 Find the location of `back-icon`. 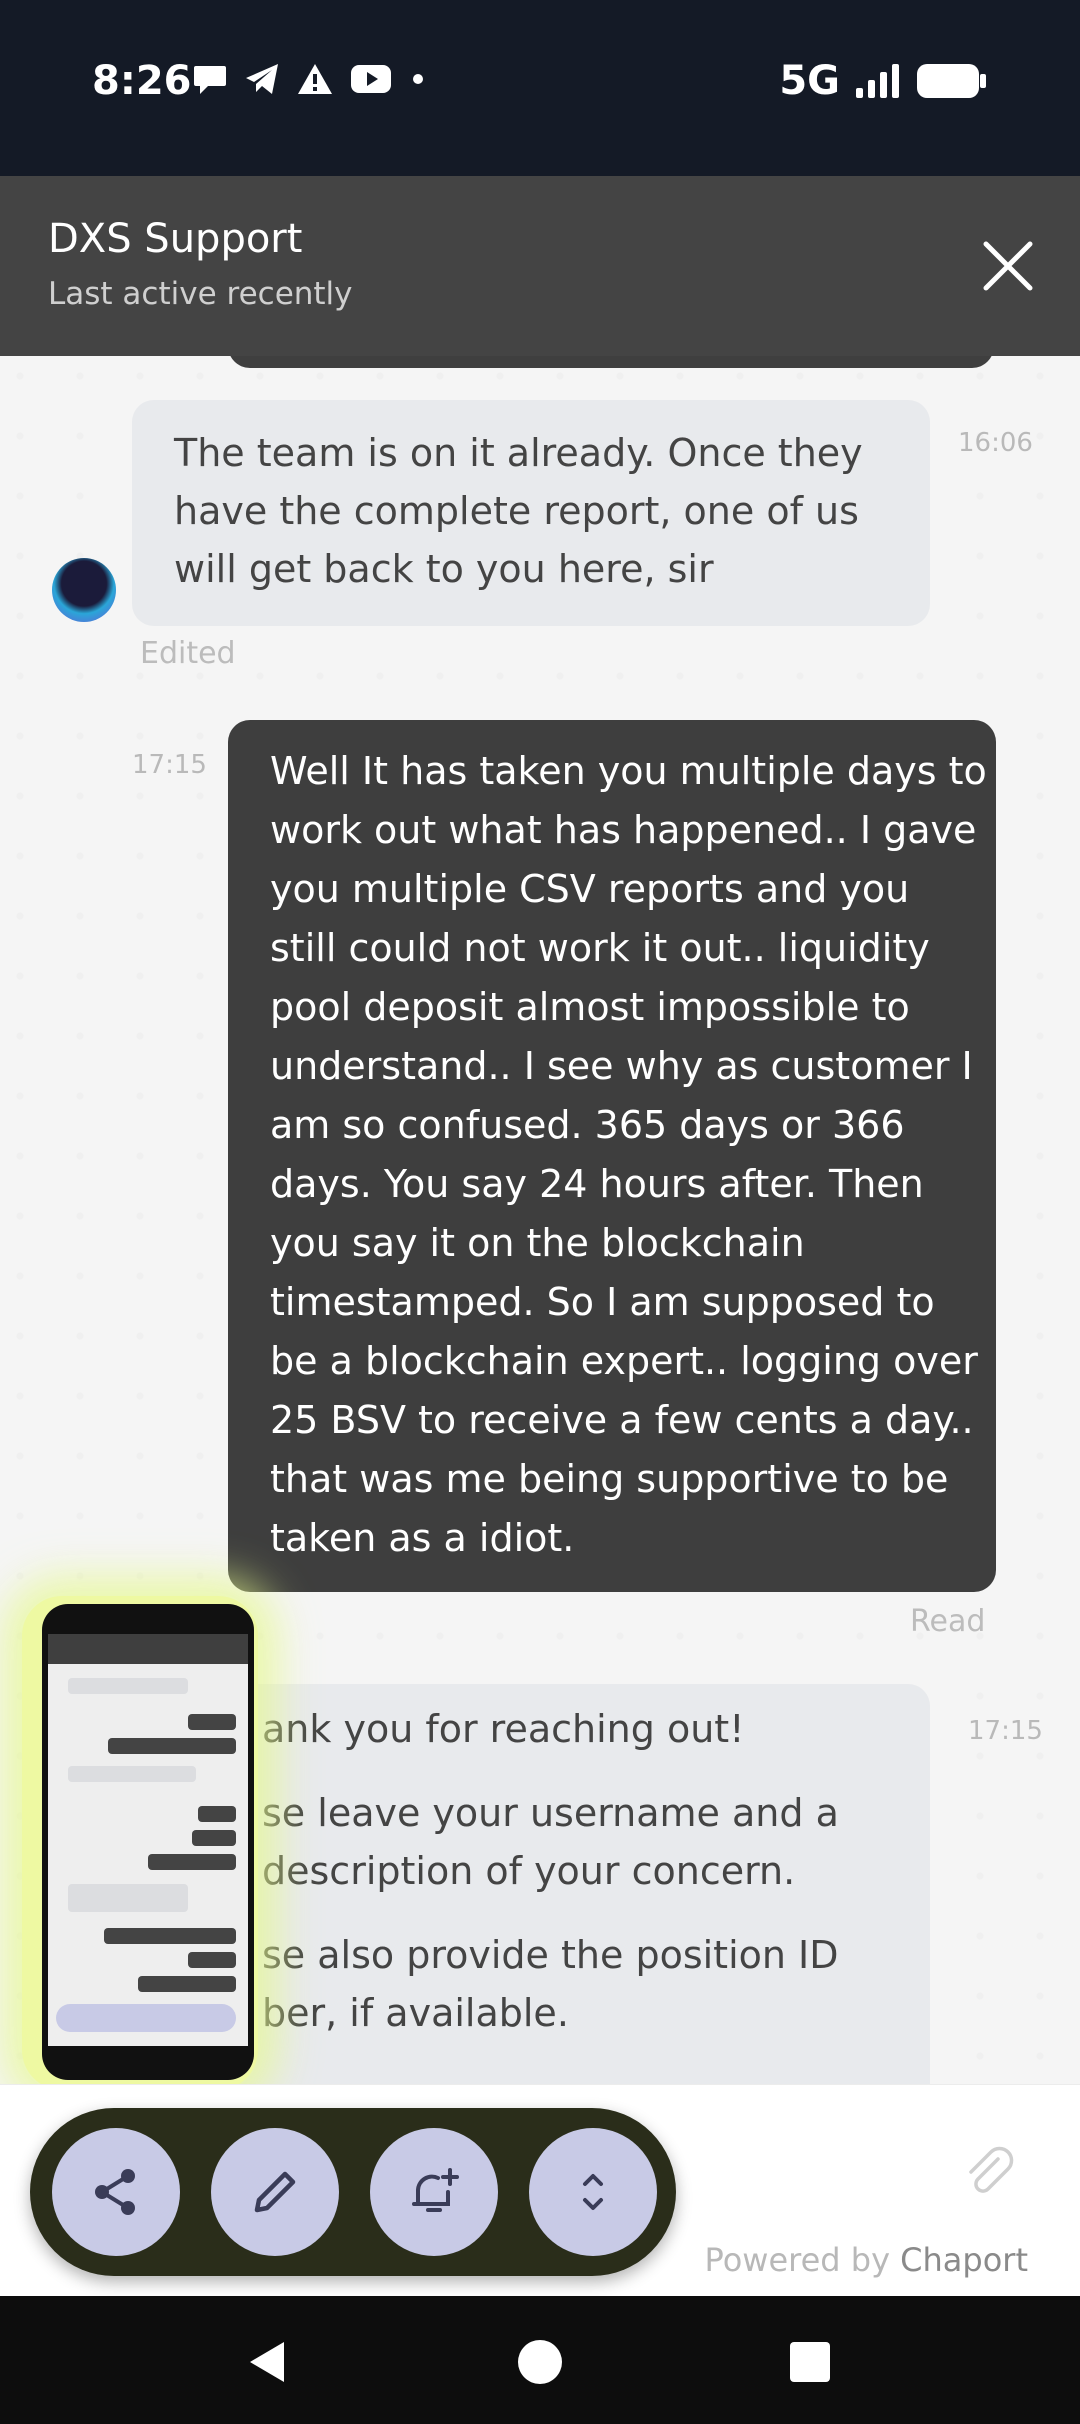

back-icon is located at coordinates (268, 2362).